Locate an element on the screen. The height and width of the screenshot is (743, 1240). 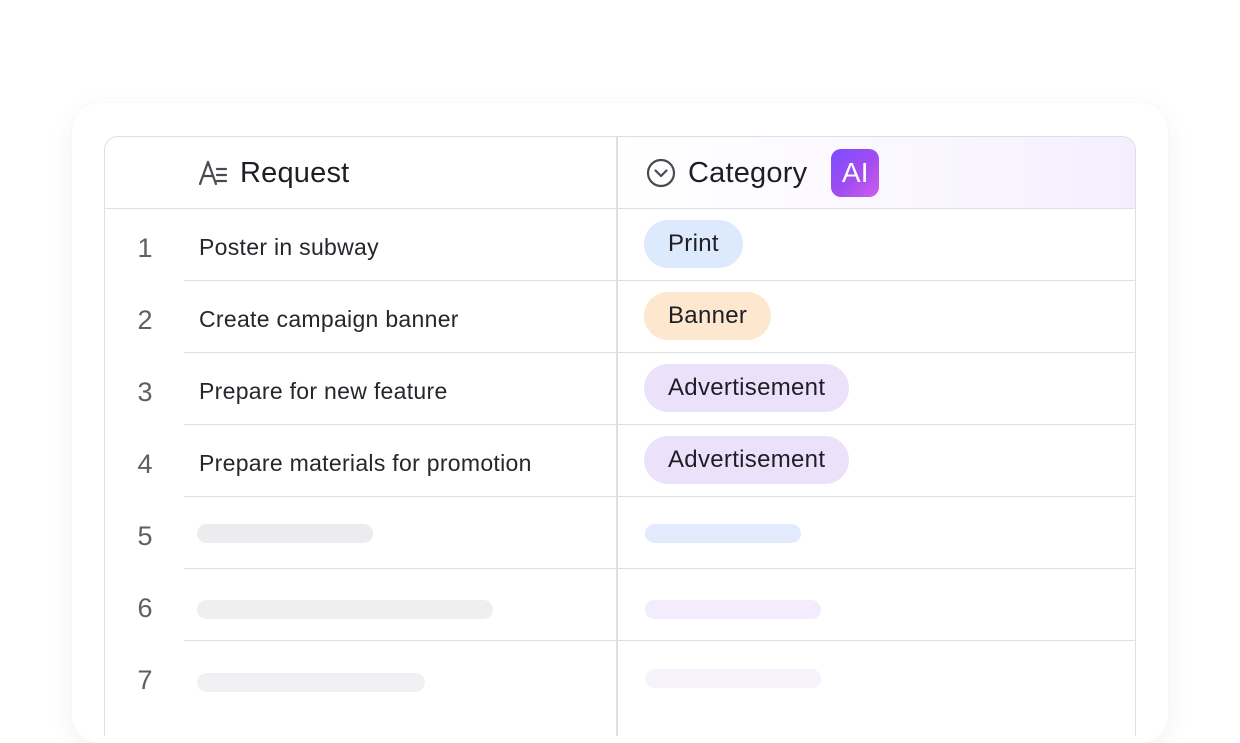
row-number: 7 is located at coordinates (145, 680).